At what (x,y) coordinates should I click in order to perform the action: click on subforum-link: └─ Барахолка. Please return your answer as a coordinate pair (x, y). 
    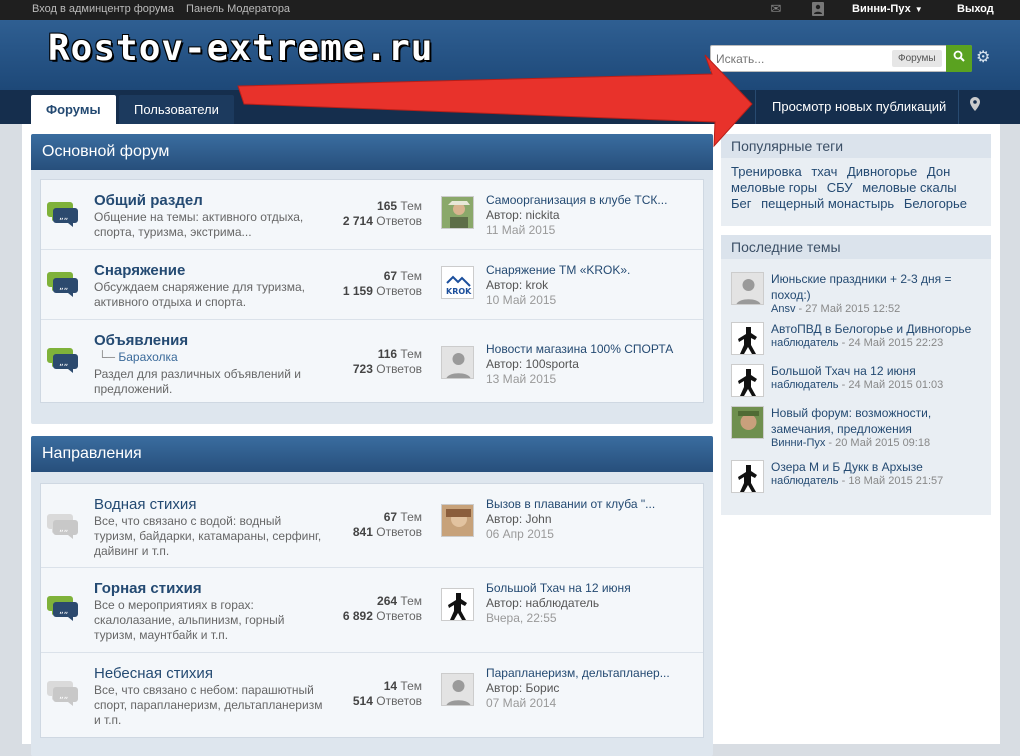
    Looking at the image, I should click on (138, 357).